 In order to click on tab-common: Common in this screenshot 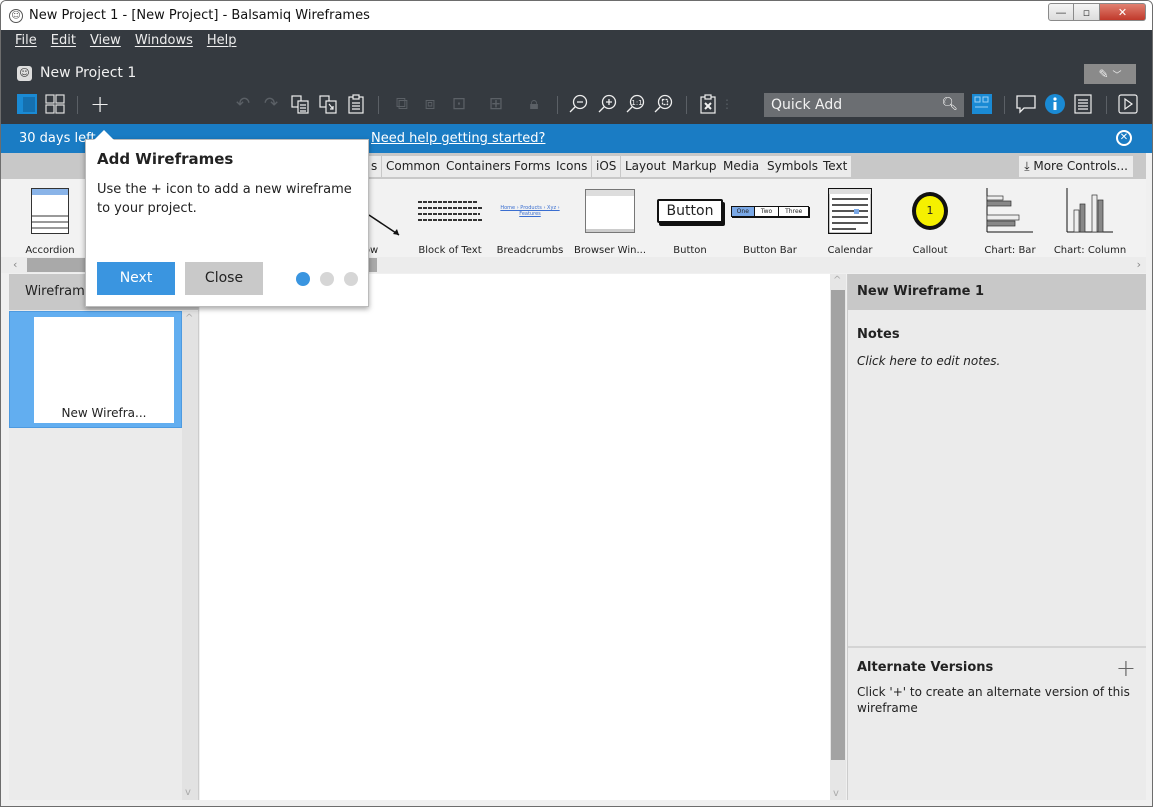, I will do `click(413, 166)`.